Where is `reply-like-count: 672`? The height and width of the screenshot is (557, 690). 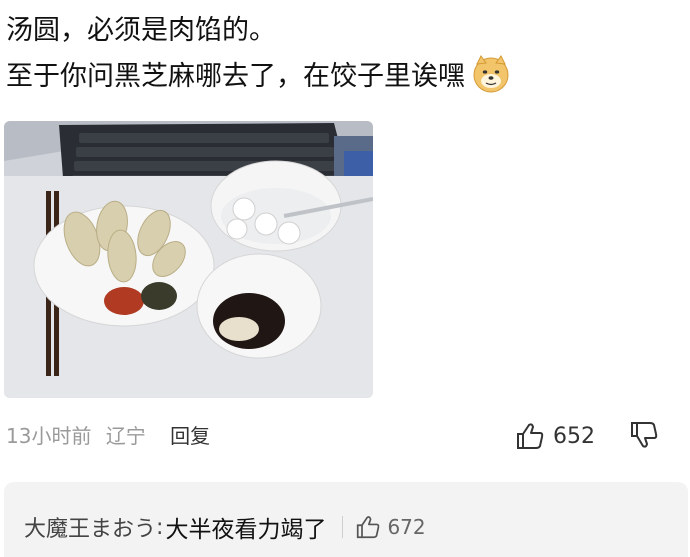 reply-like-count: 672 is located at coordinates (406, 527).